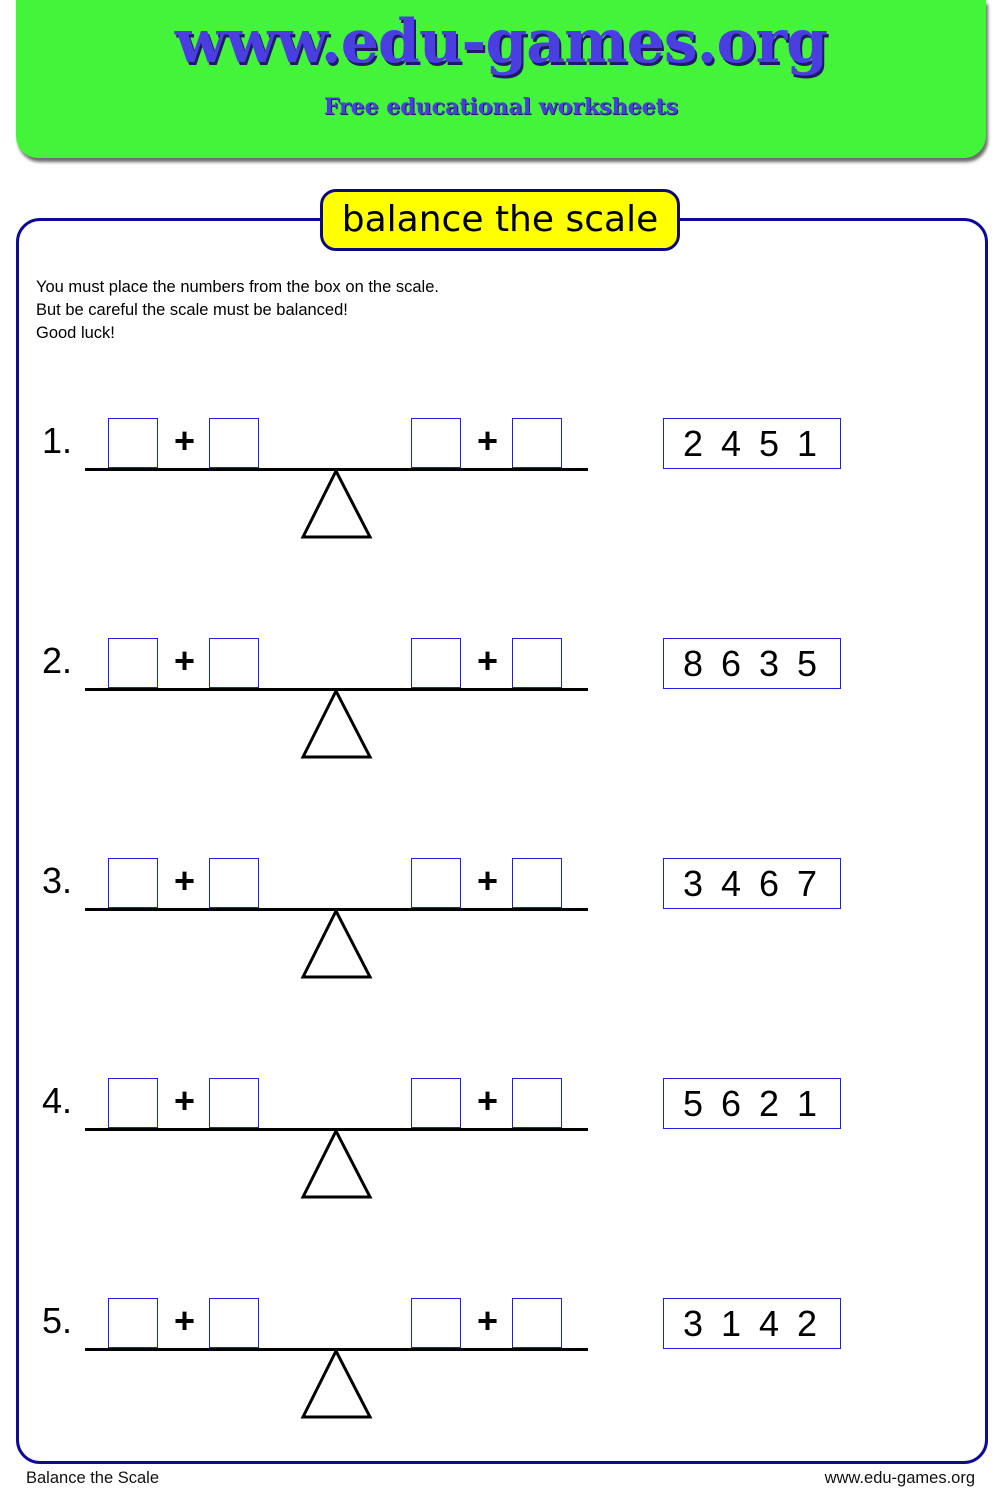 The image size is (1000, 1500). I want to click on worksheet-title: balance the scale, so click(500, 220).